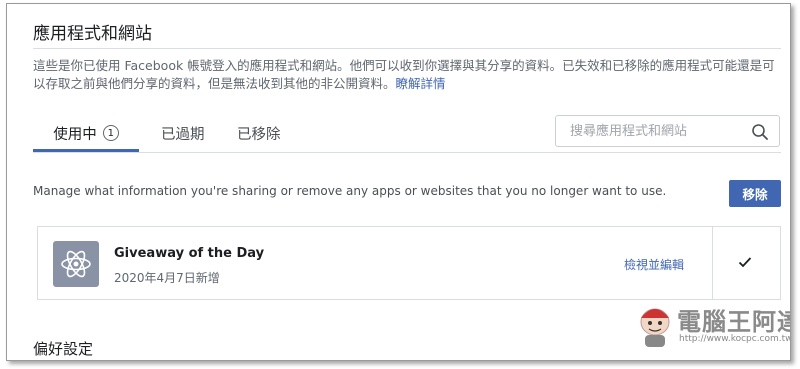 The width and height of the screenshot is (800, 369). I want to click on app-added-date: 2020年4月7日新增, so click(167, 278).